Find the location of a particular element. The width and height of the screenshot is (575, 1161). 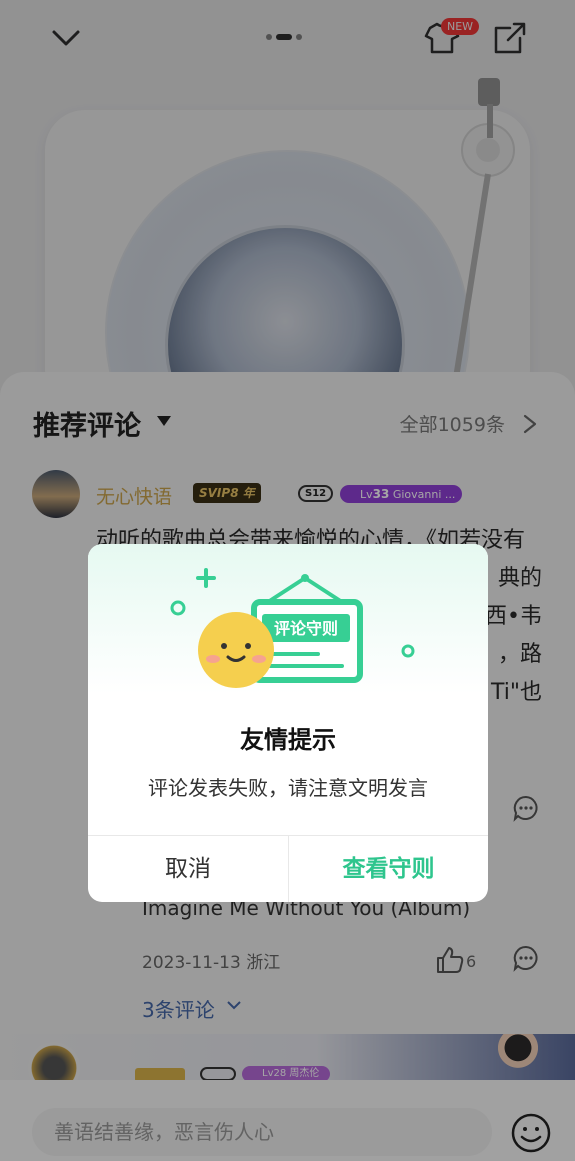

cancel-button: 取消 is located at coordinates (188, 869).